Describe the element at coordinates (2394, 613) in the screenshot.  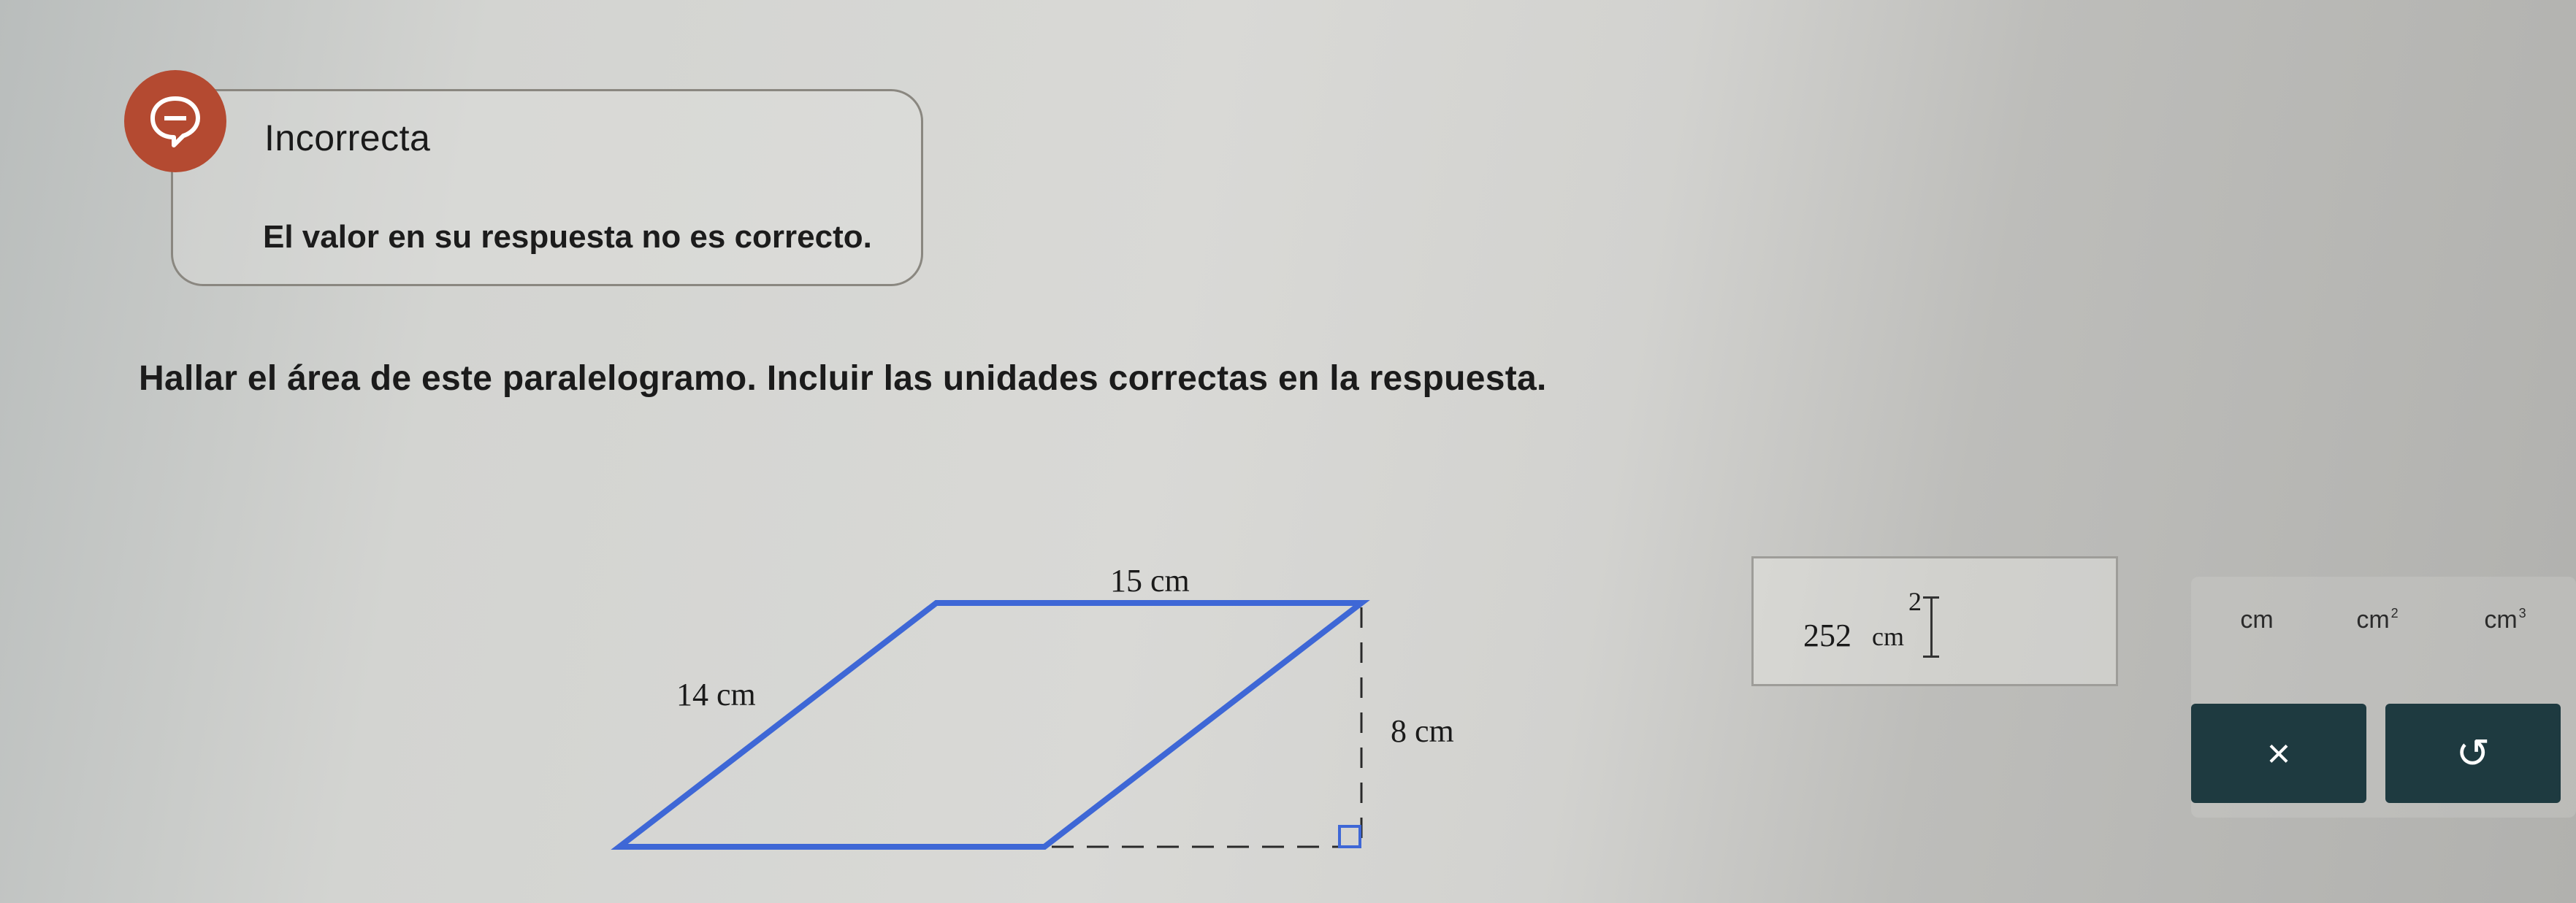
I see `unit-cm2-exponent: 2` at that location.